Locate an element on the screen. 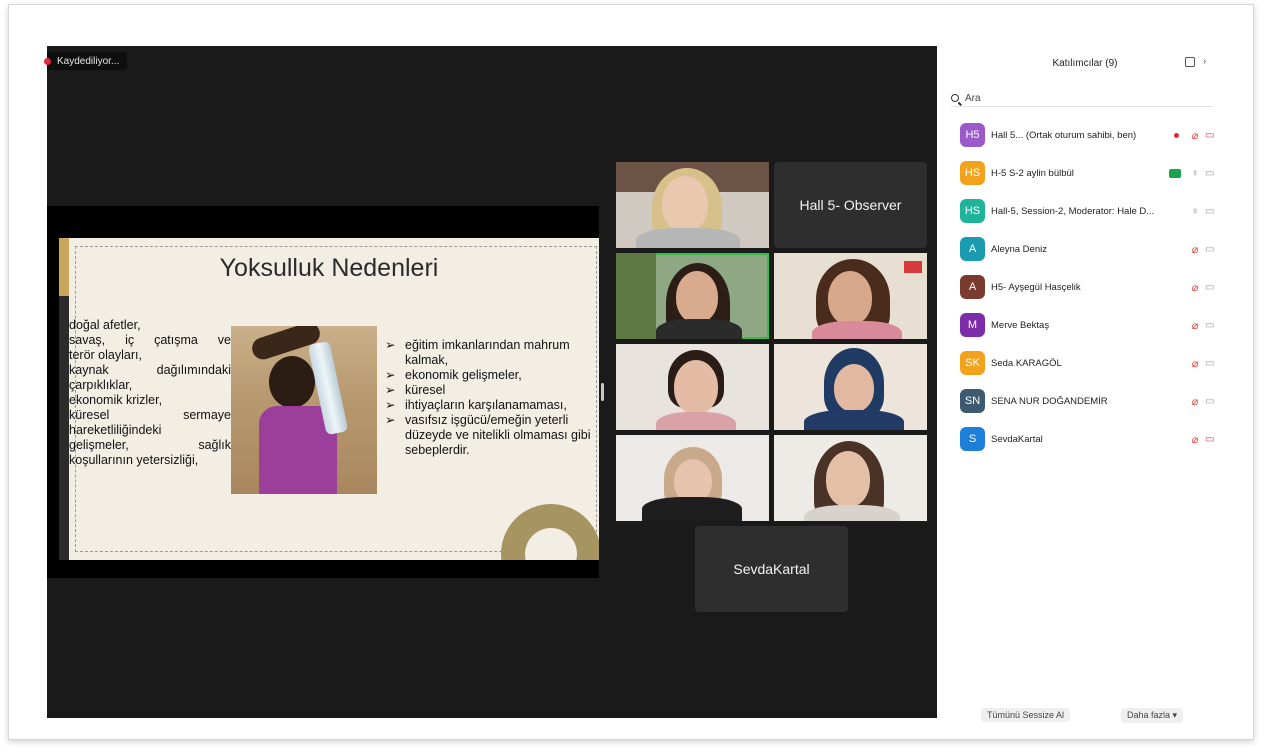 This screenshot has height=756, width=1268. popout-icon is located at coordinates (1190, 62).